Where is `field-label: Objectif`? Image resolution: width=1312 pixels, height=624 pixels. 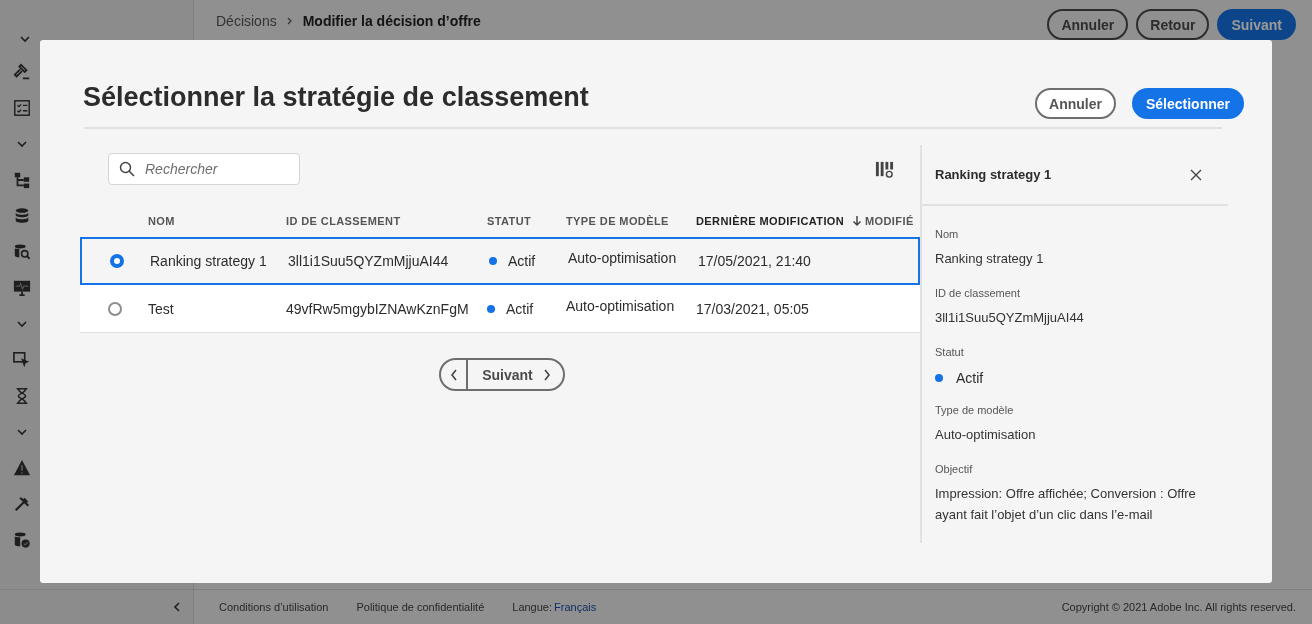 field-label: Objectif is located at coordinates (954, 469).